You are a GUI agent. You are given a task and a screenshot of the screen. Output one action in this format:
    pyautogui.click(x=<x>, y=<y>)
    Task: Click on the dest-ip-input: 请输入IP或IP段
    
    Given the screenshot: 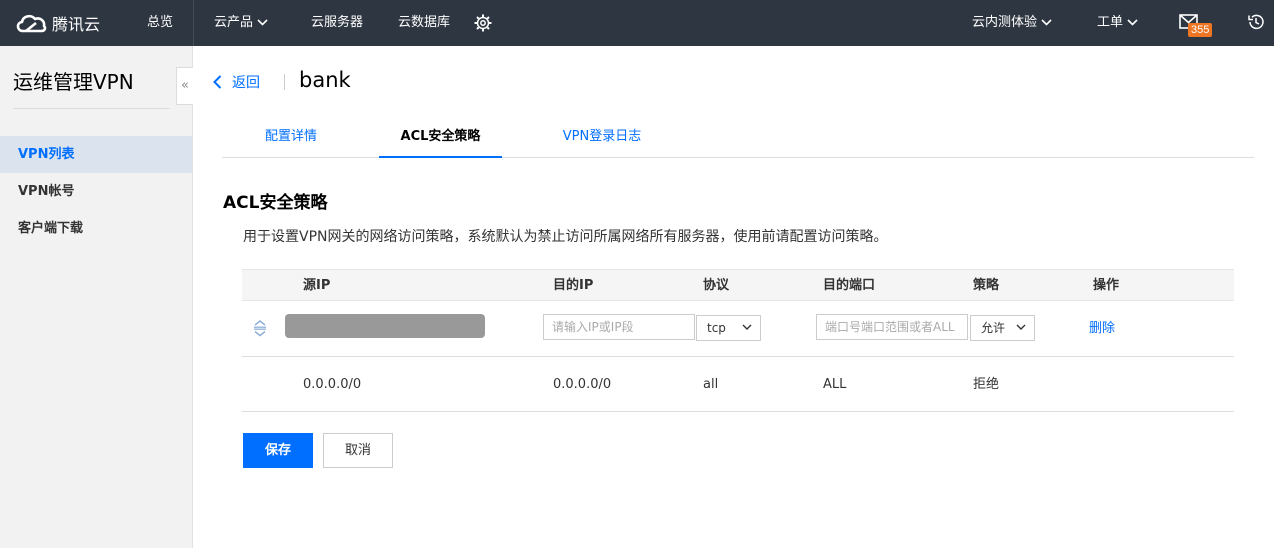 What is the action you would take?
    pyautogui.click(x=619, y=327)
    